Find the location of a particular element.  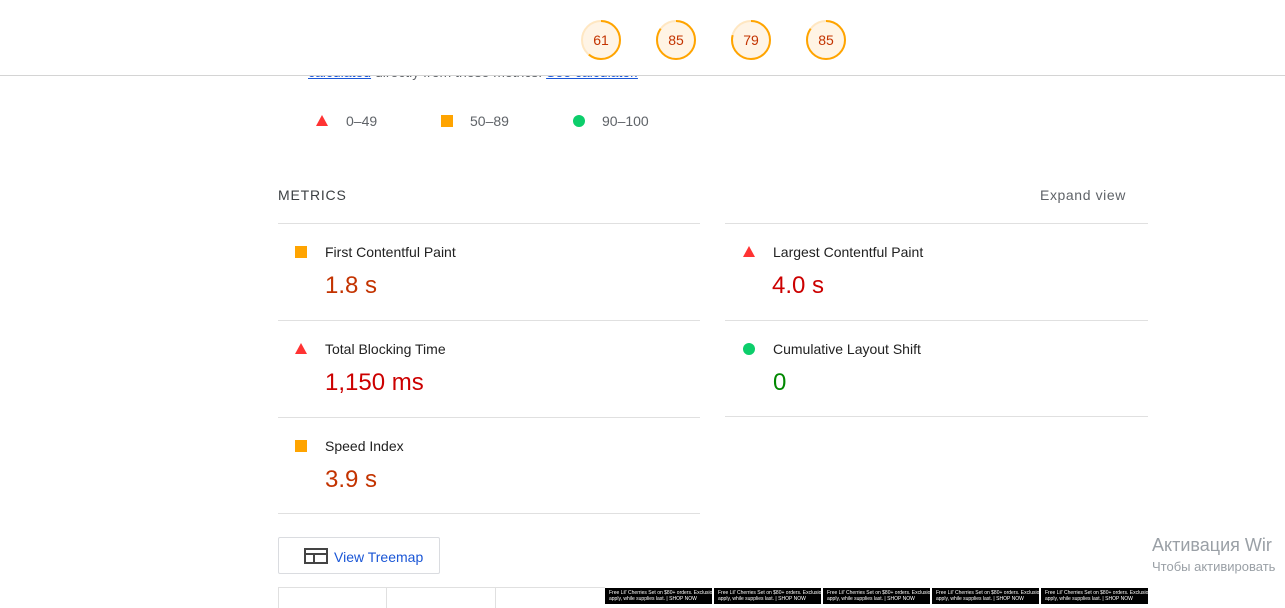

legend-fail-range: 0–49 is located at coordinates (362, 121).